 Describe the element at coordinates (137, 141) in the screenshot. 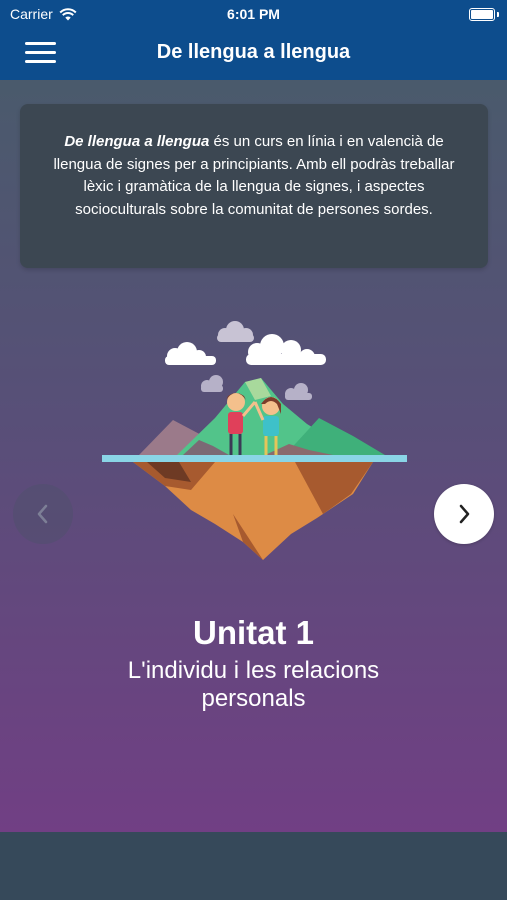

I see `course-name: De llengua a llengua` at that location.